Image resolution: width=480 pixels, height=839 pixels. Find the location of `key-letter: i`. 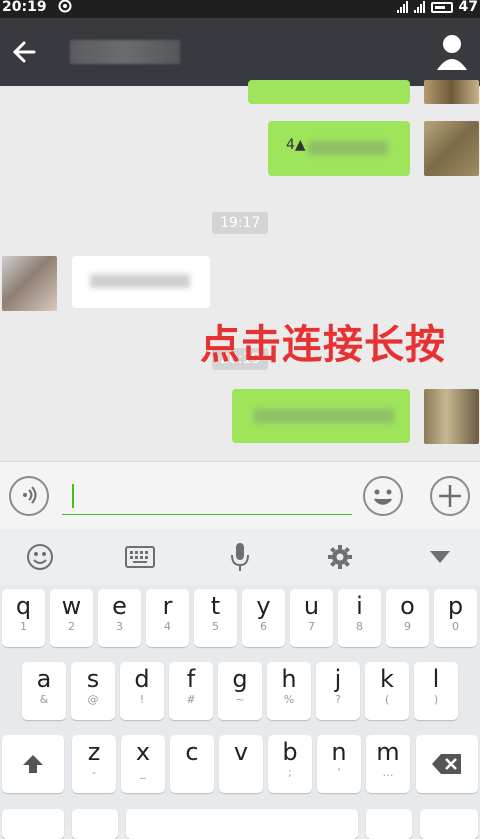

key-letter: i is located at coordinates (359, 606).